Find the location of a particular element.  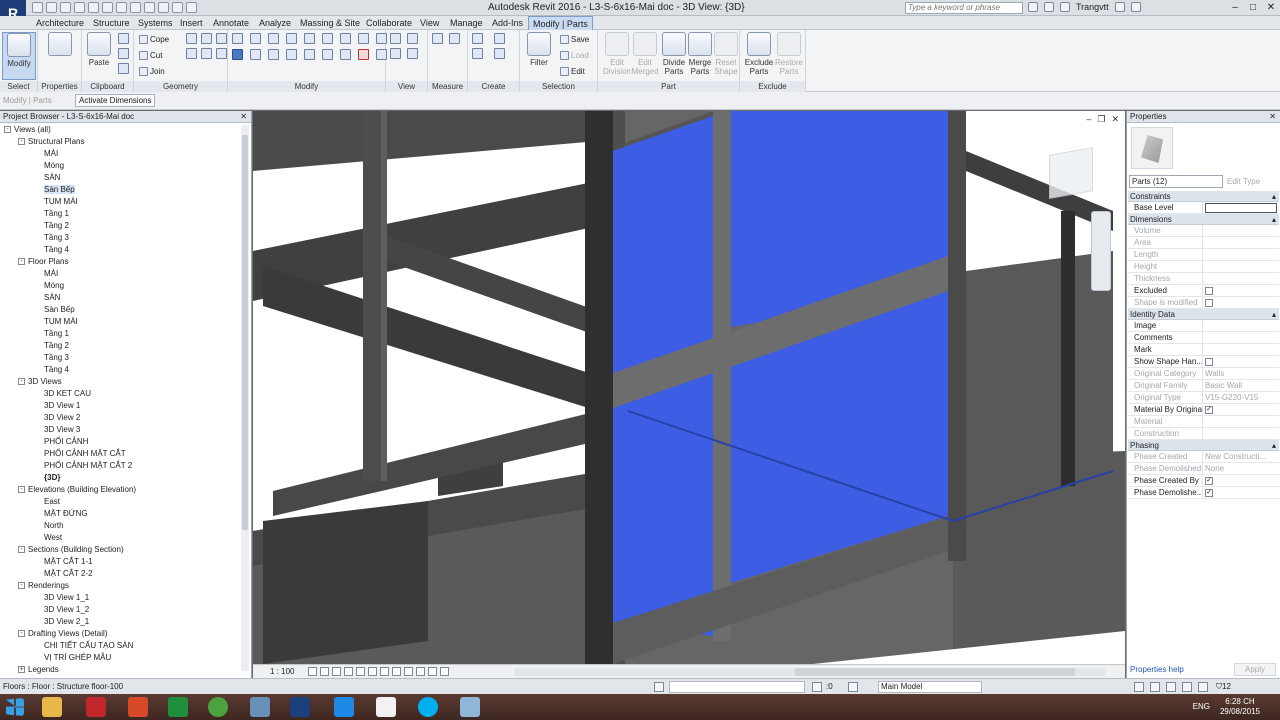

tab-analyze: Analyze is located at coordinates (275, 23).